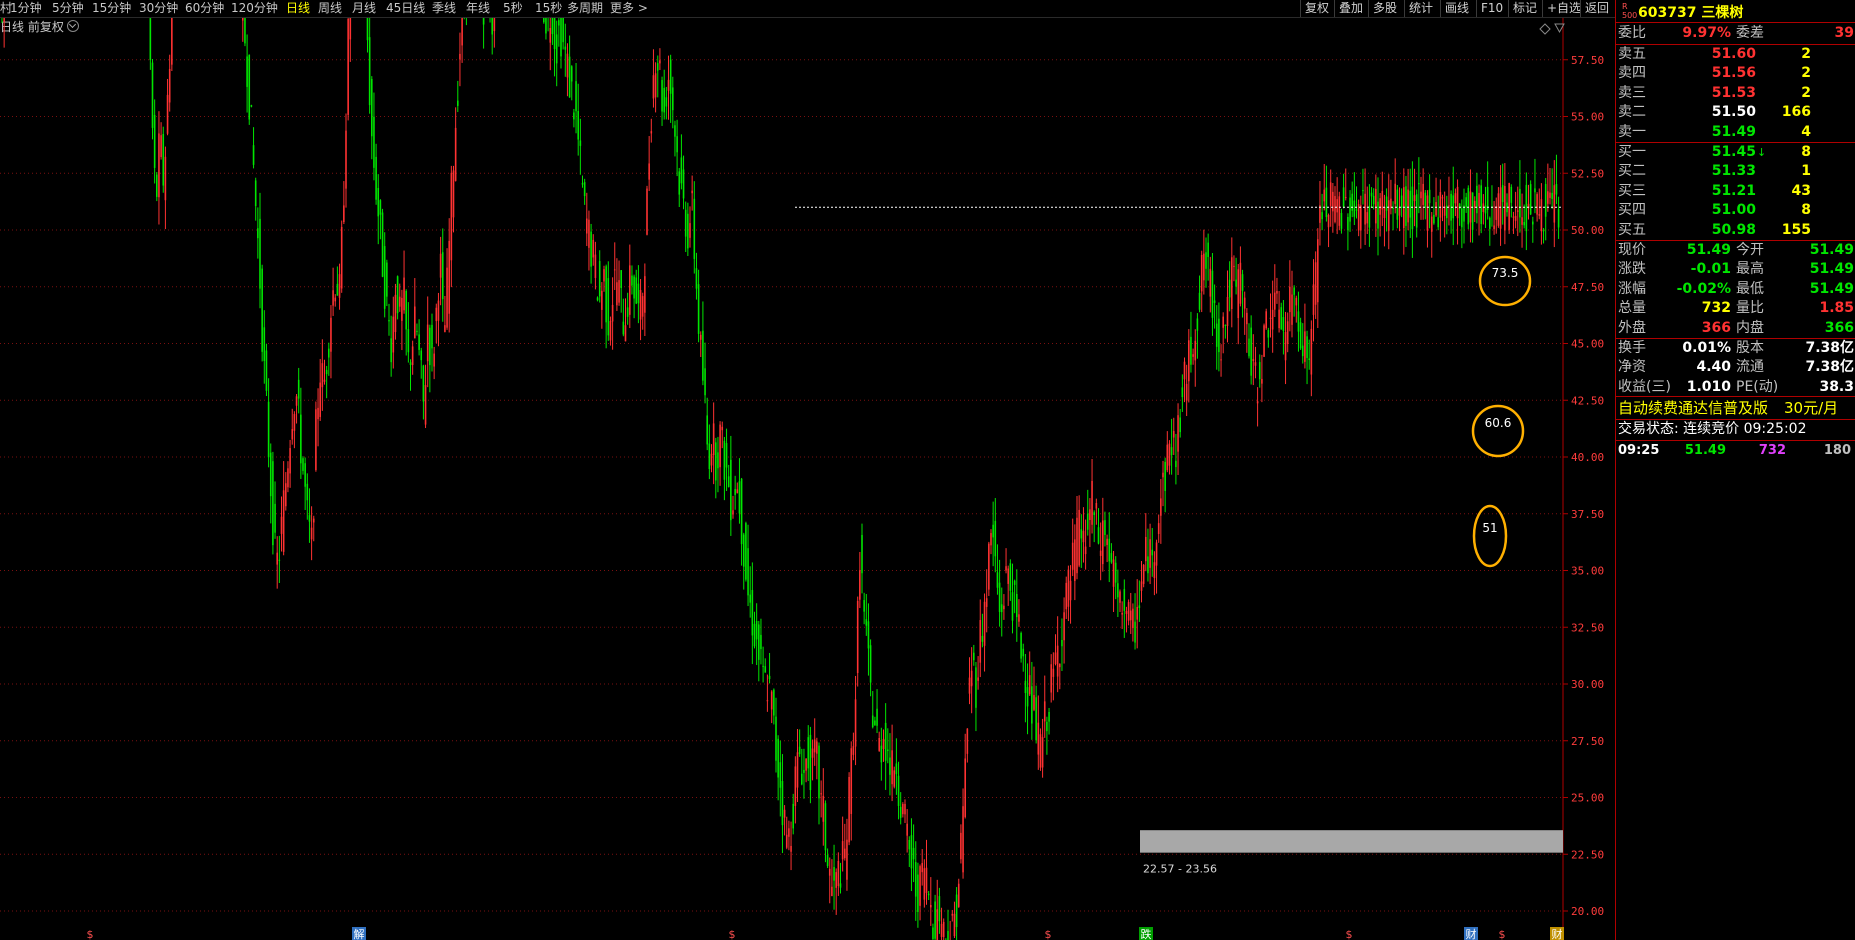  What do you see at coordinates (298, 8) in the screenshot?
I see `period-6: 日线` at bounding box center [298, 8].